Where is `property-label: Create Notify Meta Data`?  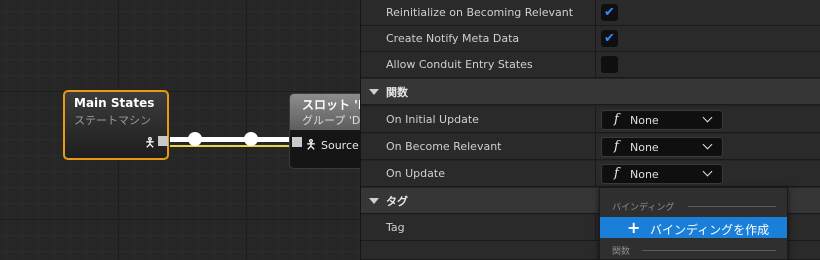
property-label: Create Notify Meta Data is located at coordinates (453, 38).